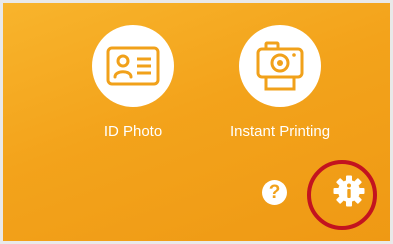  I want to click on id-card-icon, so click(133, 66).